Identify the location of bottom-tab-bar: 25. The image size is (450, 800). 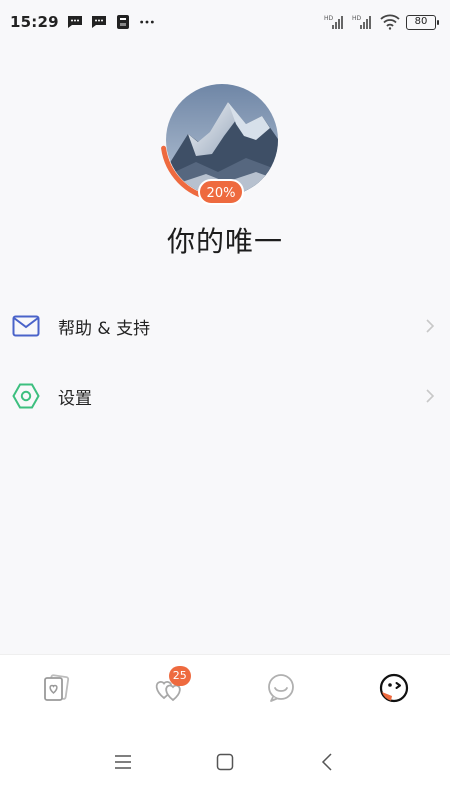
(225, 689).